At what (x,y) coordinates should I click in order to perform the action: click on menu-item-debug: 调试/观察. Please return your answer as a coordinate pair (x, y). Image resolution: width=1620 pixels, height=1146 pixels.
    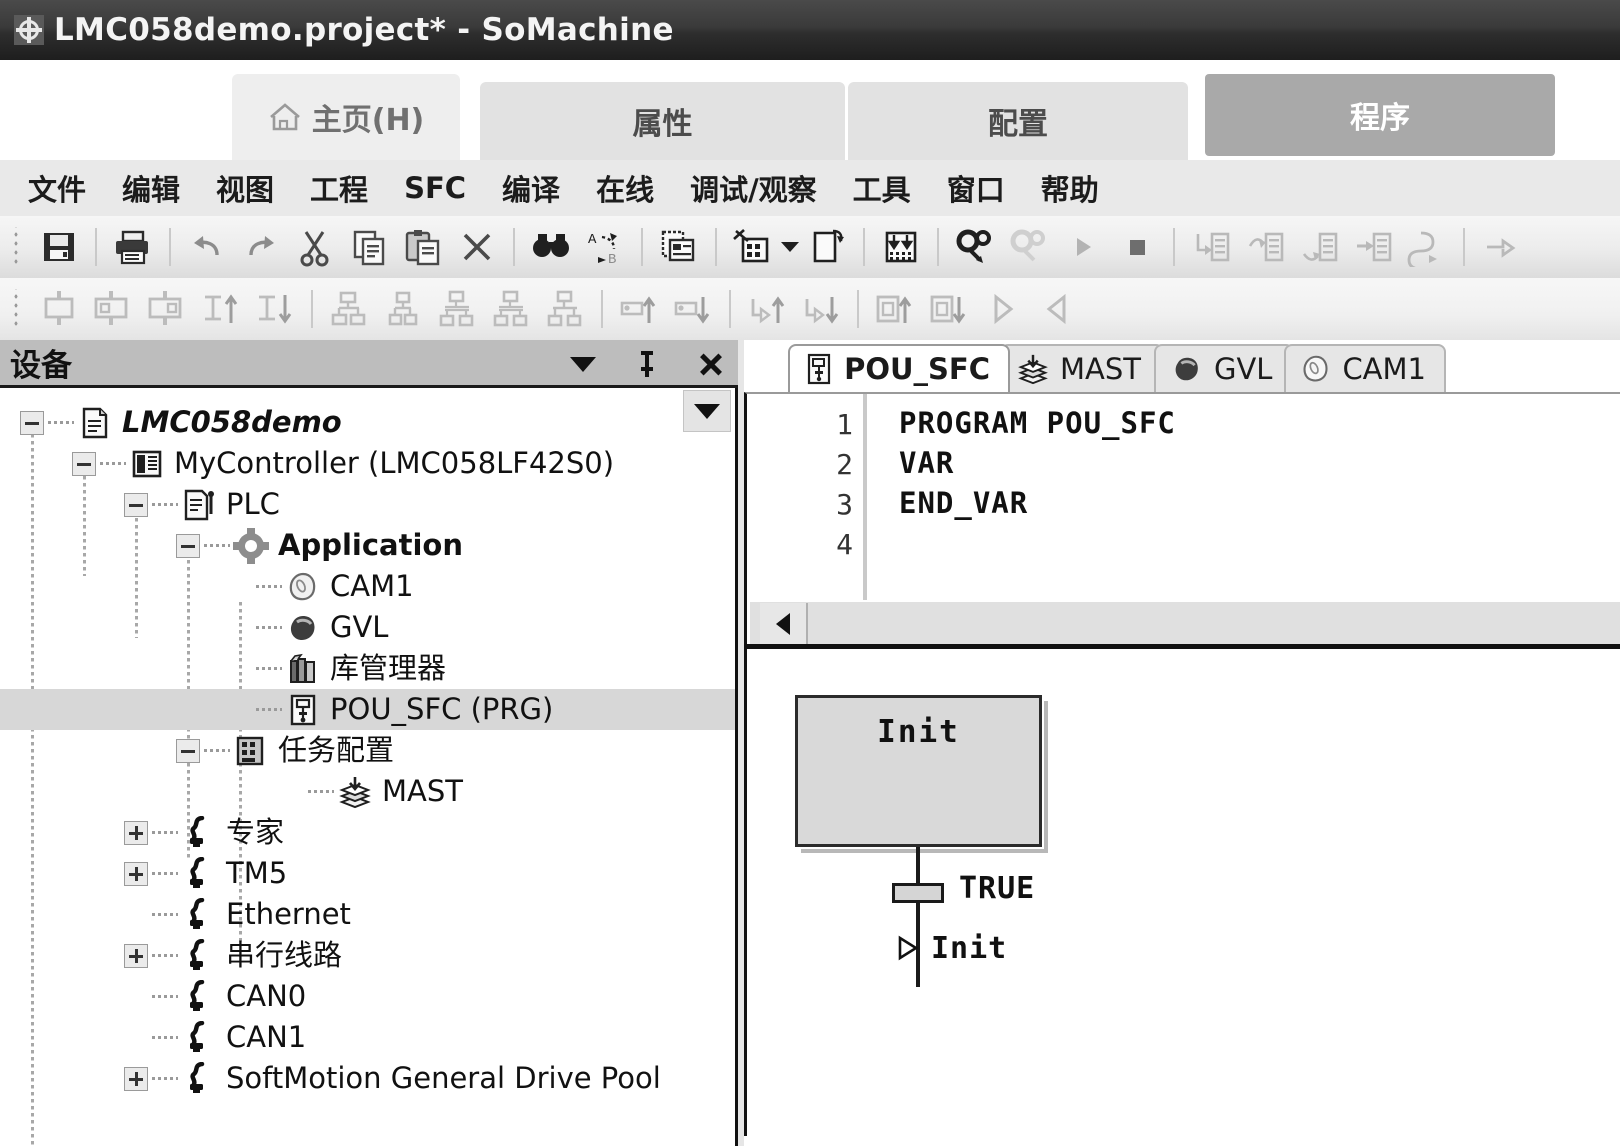
    Looking at the image, I should click on (753, 188).